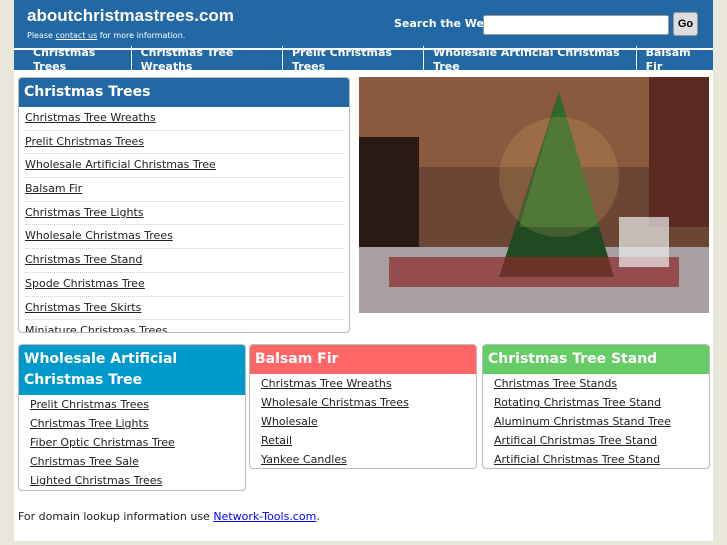  Describe the element at coordinates (577, 402) in the screenshot. I see `link: Rotating Christmas Tree Stand` at that location.